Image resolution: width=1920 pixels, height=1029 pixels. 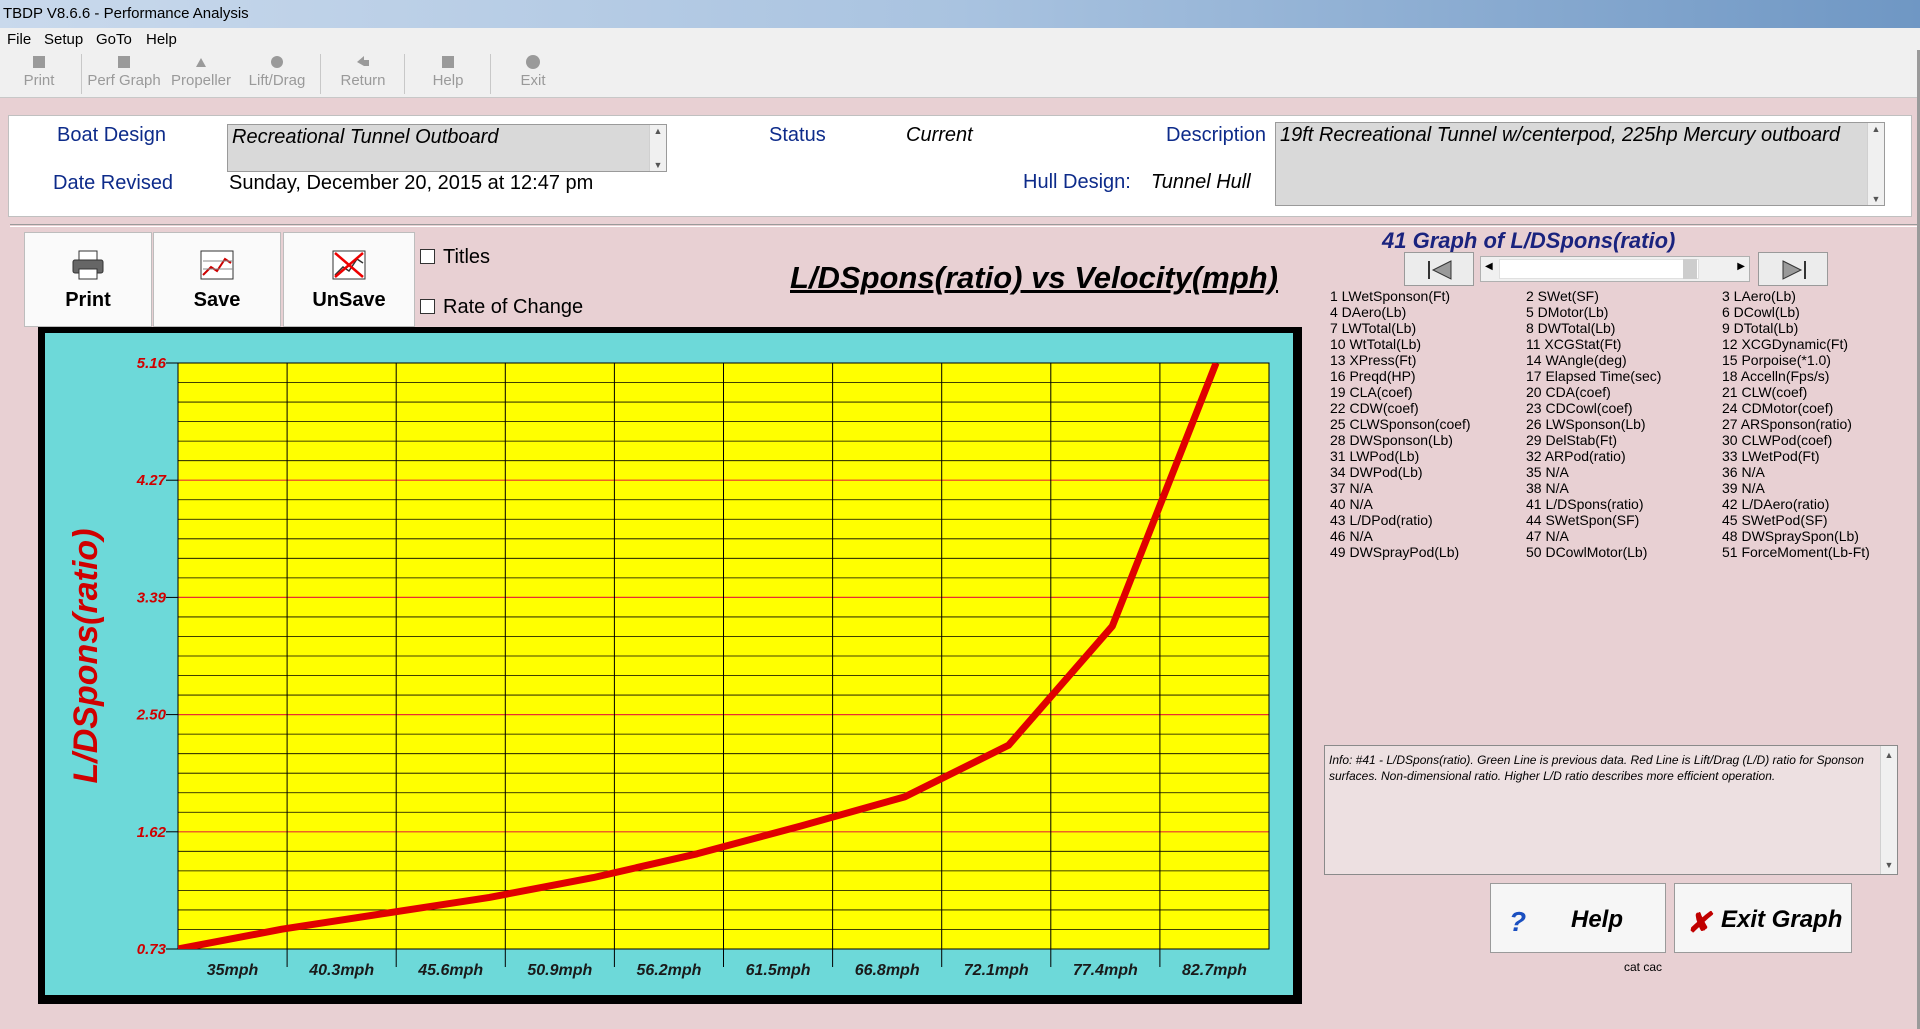 What do you see at coordinates (1777, 440) in the screenshot?
I see `variable-item: 30 CLWPod(coef)` at bounding box center [1777, 440].